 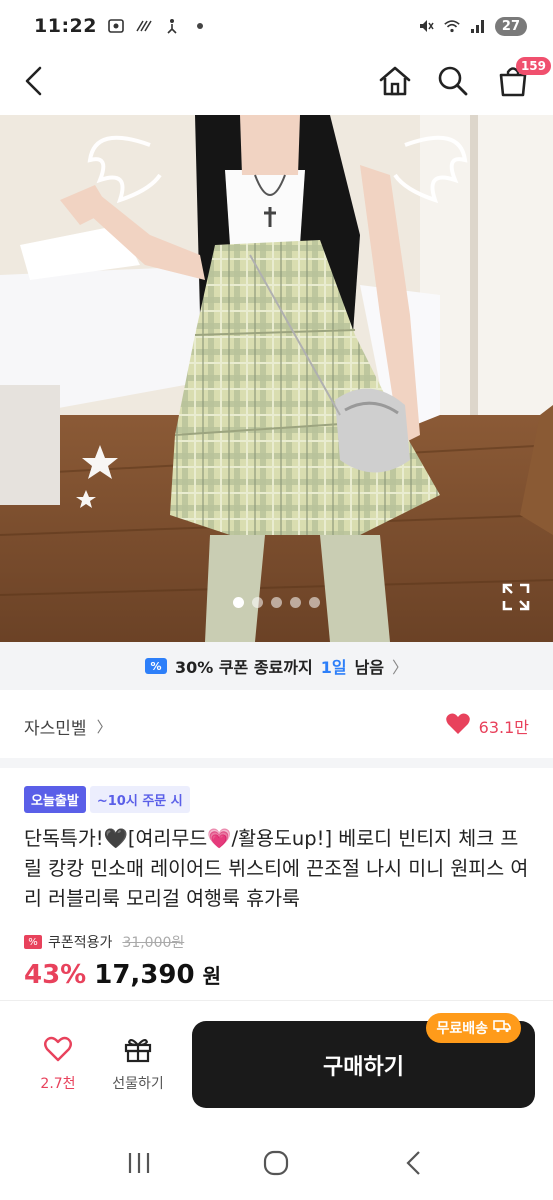 What do you see at coordinates (153, 943) in the screenshot?
I see `original-price: 31,000원` at bounding box center [153, 943].